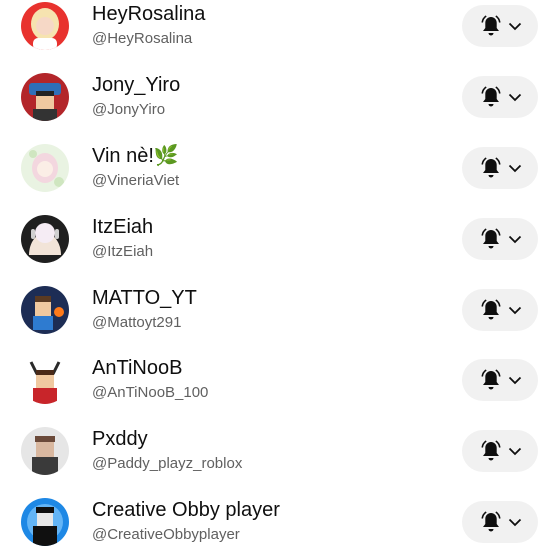 This screenshot has height=560, width=560. I want to click on channel-name: AnTiNooB, so click(137, 368).